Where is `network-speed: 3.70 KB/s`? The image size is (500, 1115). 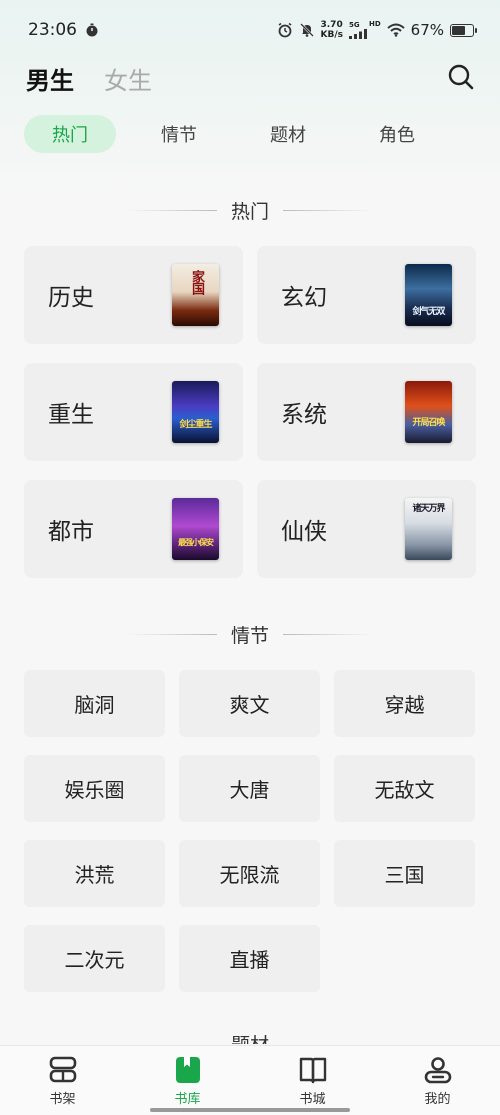
network-speed: 3.70 KB/s is located at coordinates (332, 30).